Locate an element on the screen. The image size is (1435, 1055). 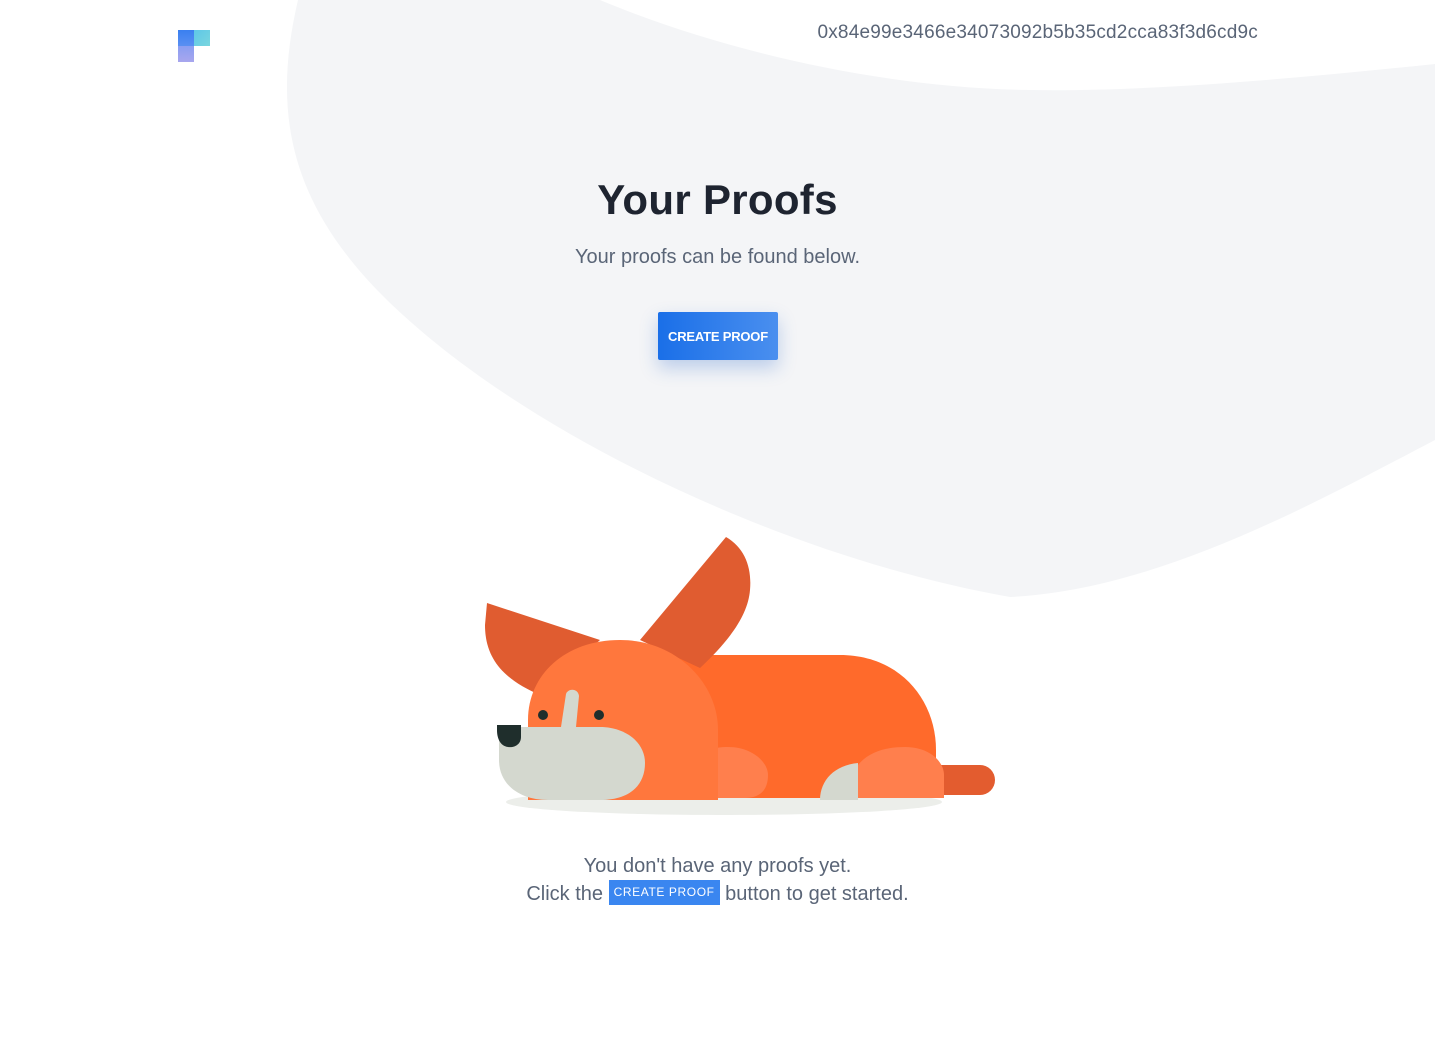
page-subtitle: Your proofs can be found below. is located at coordinates (717, 257).